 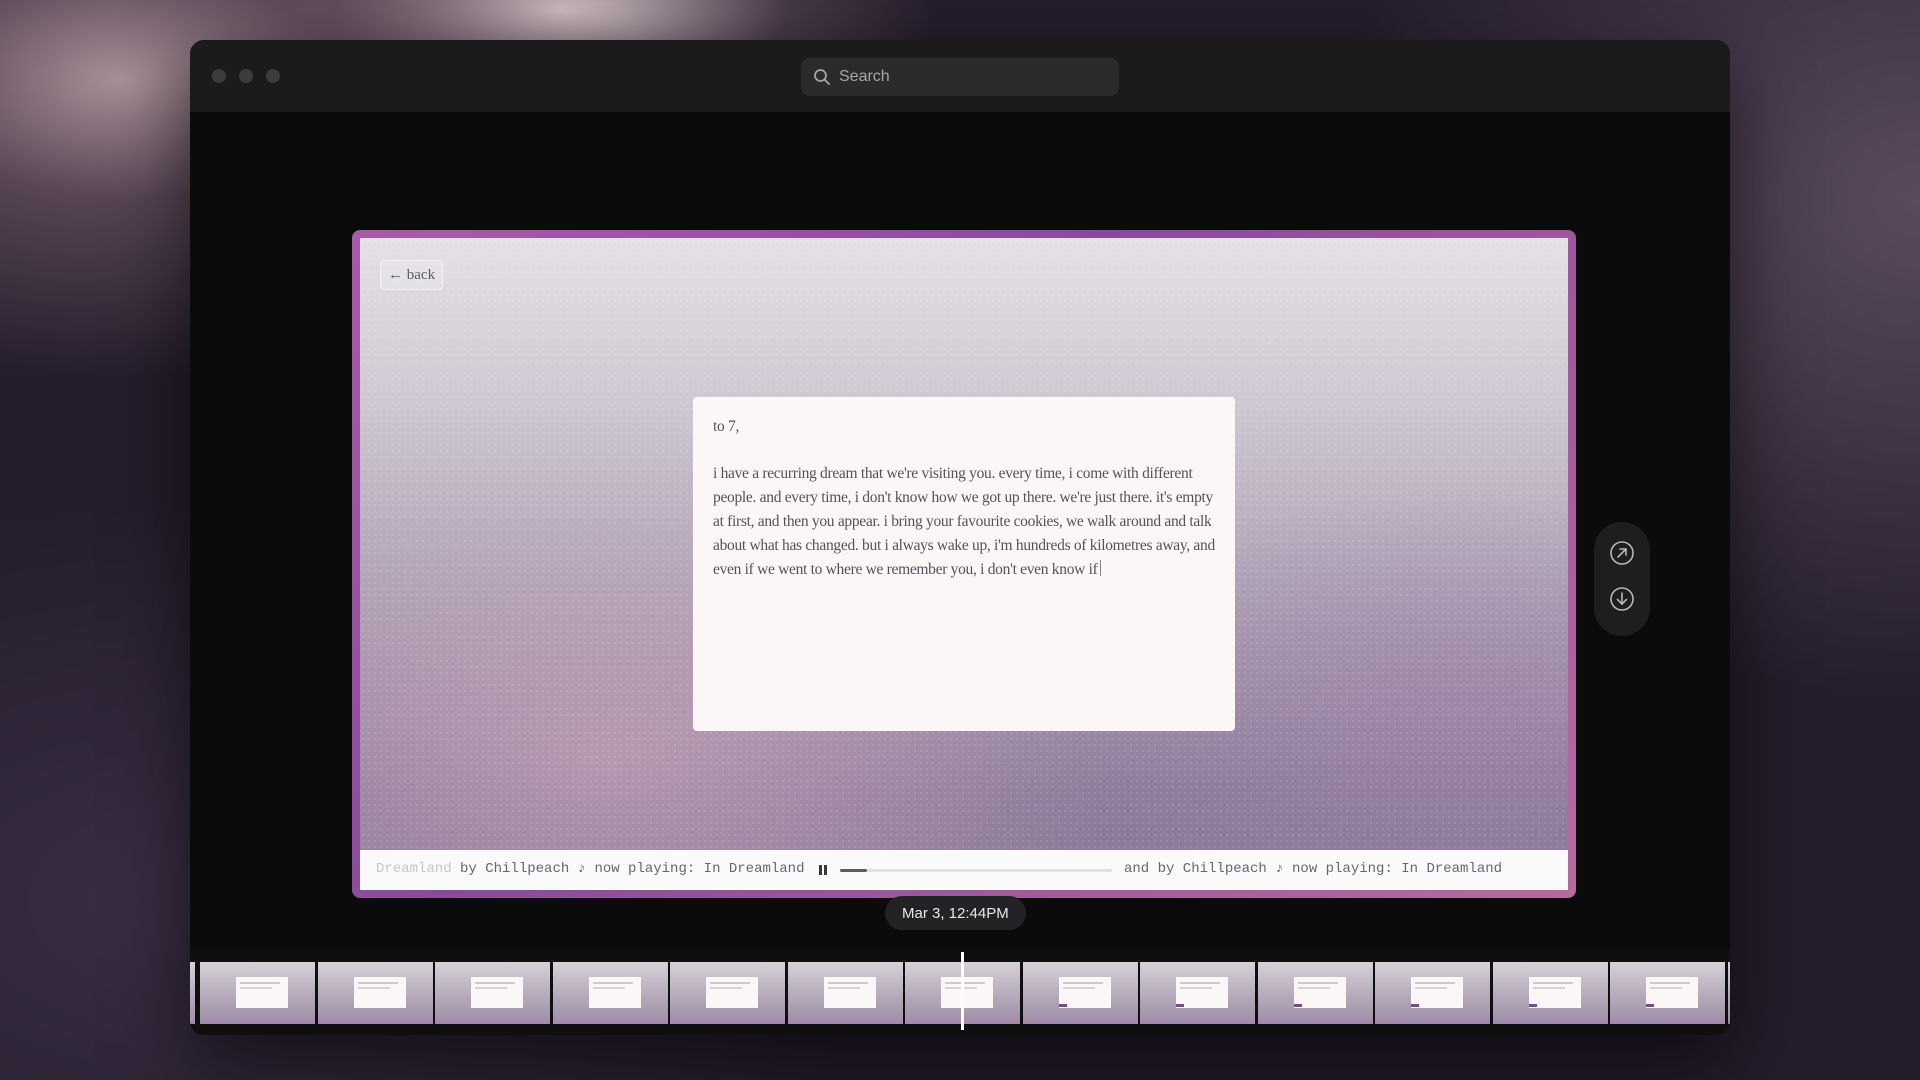 What do you see at coordinates (1622, 599) in the screenshot?
I see `arrow-down-circle-icon` at bounding box center [1622, 599].